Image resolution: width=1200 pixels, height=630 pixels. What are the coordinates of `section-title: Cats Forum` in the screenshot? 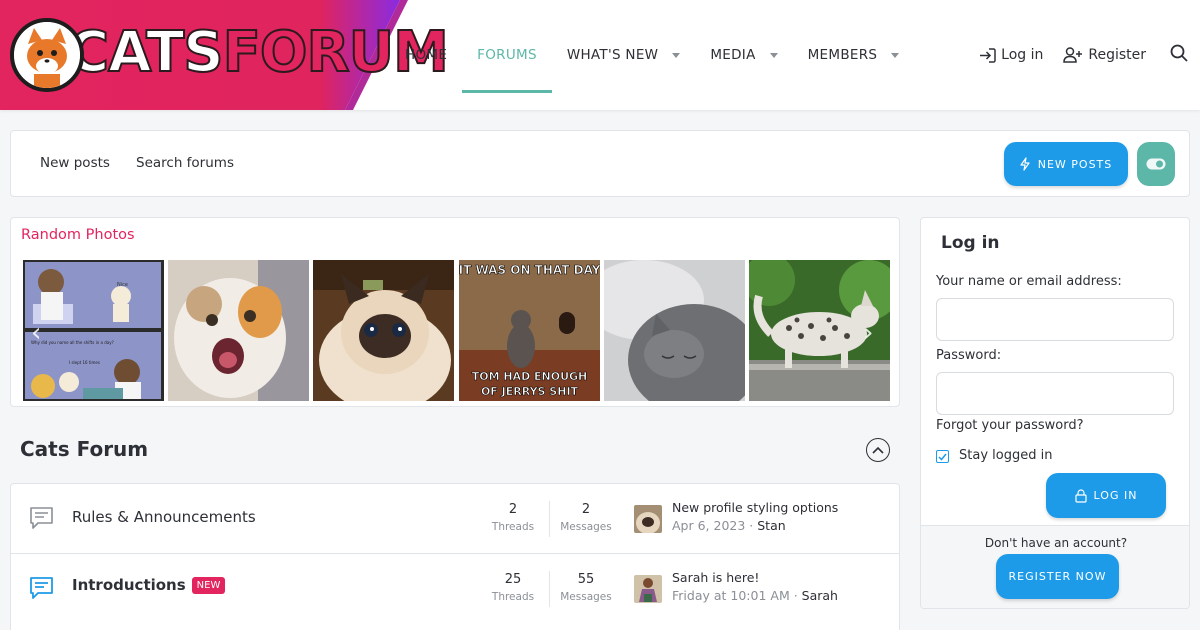 It's located at (84, 449).